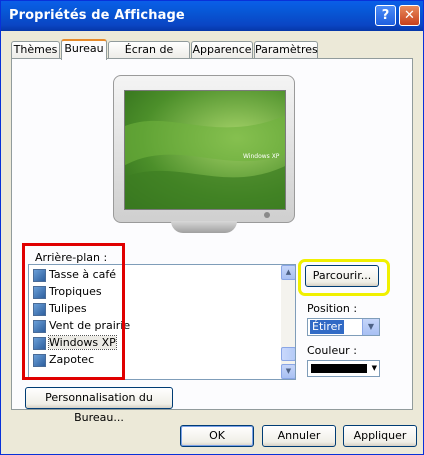 The height and width of the screenshot is (455, 424). Describe the element at coordinates (73, 311) in the screenshot. I see `red-highlight-box` at that location.